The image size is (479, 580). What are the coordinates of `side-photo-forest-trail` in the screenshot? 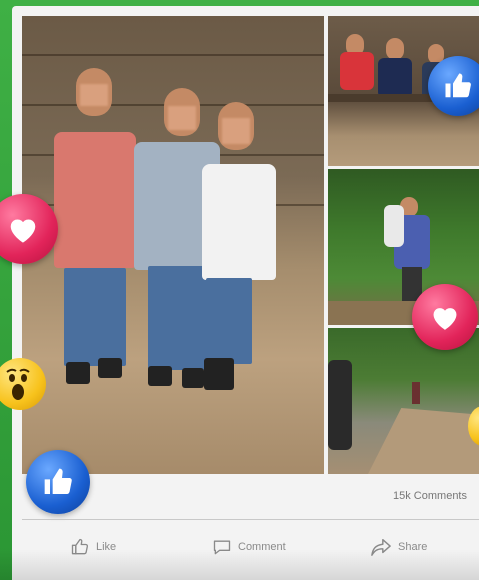 It's located at (403, 401).